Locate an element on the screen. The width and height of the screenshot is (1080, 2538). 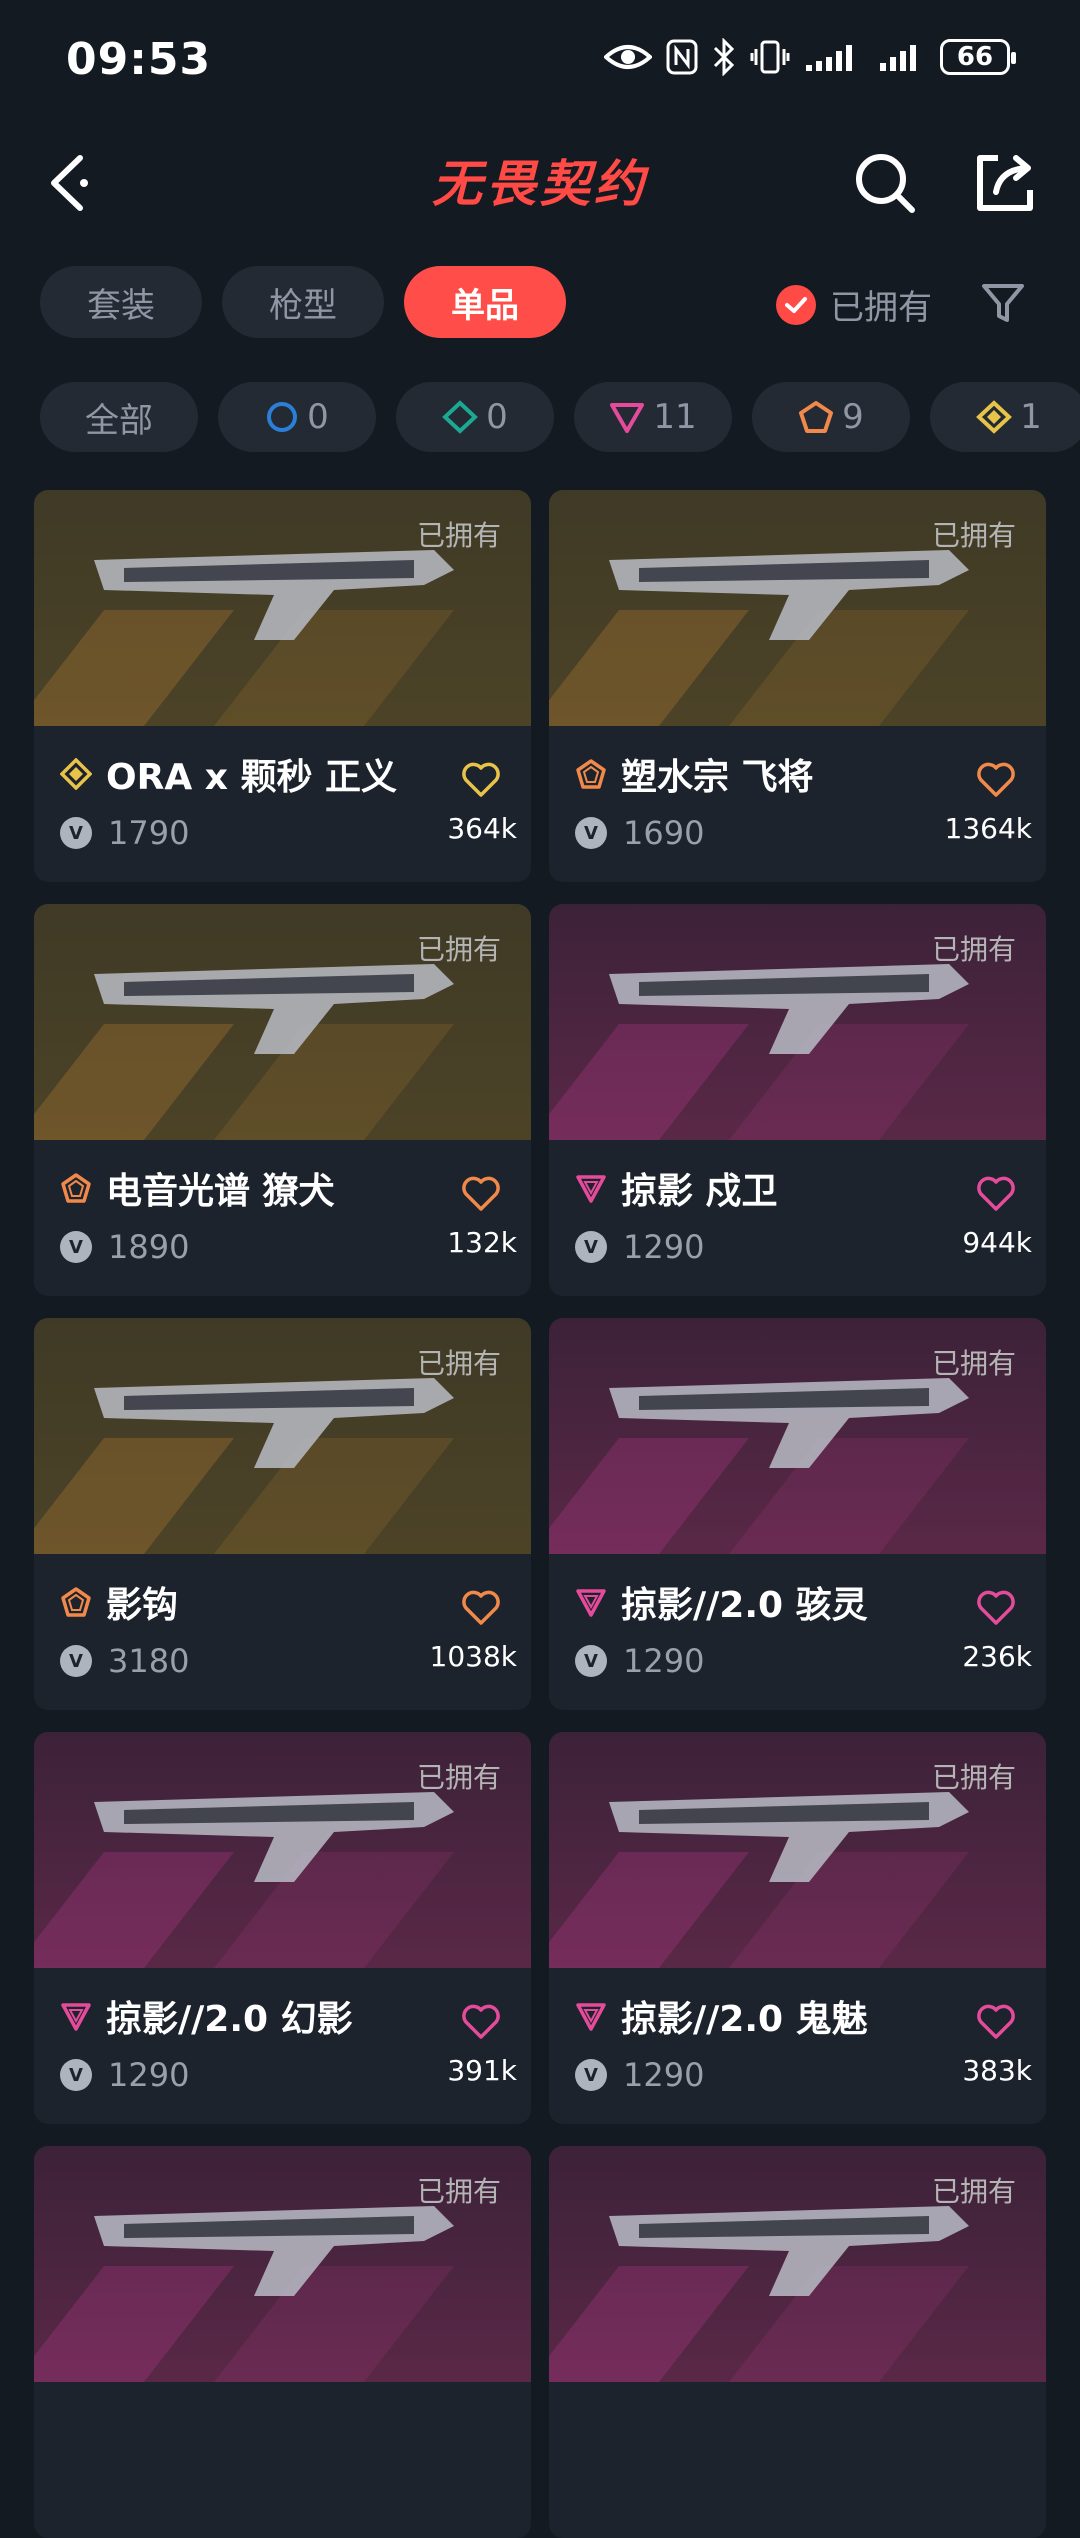
tier-chip-select: 0 is located at coordinates (297, 417).